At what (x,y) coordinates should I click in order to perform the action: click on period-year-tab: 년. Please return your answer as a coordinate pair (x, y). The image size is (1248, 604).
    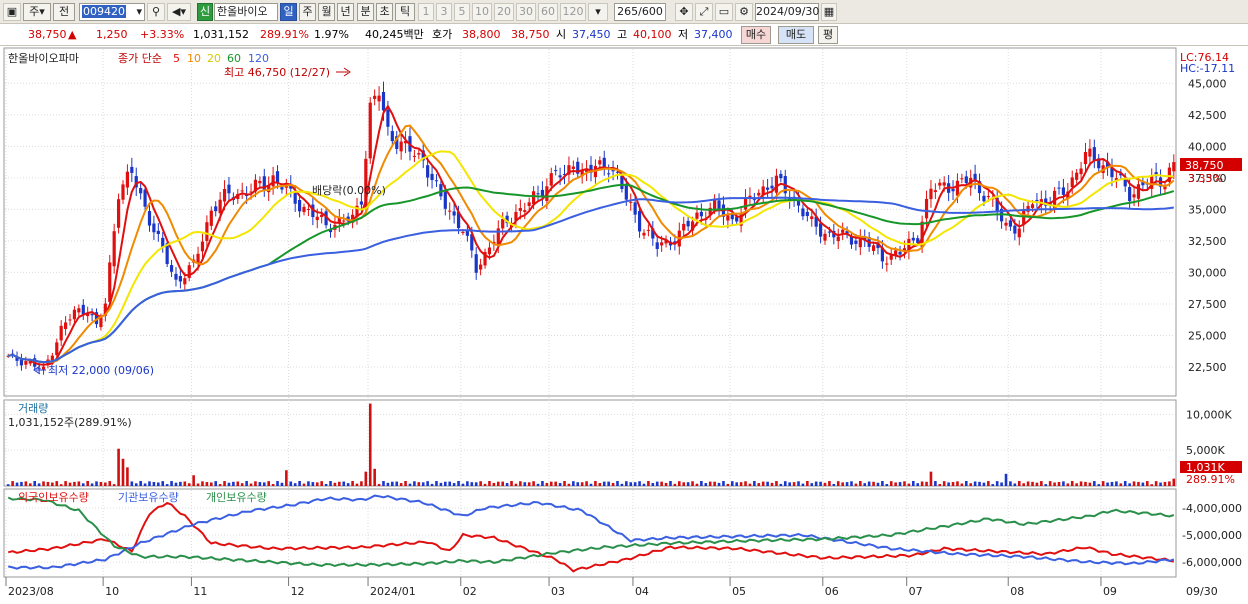
    Looking at the image, I should click on (345, 12).